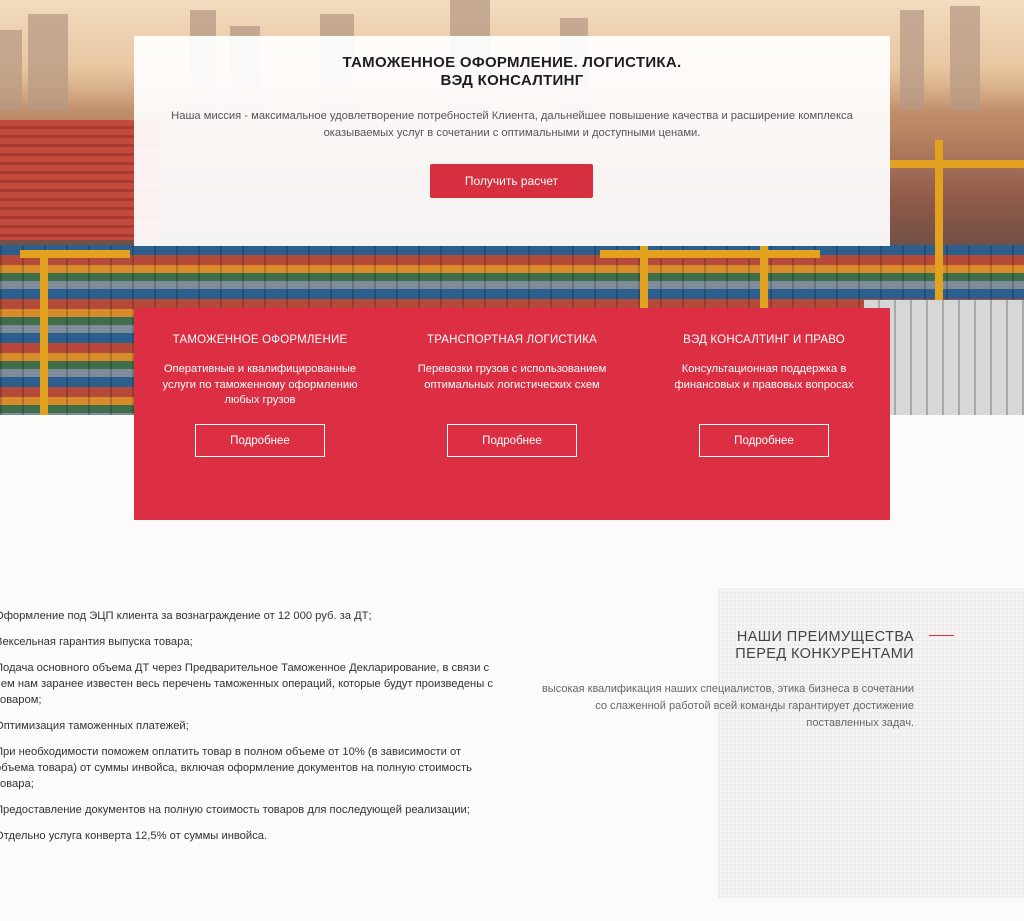 This screenshot has height=921, width=1024. I want to click on service-title: ТРАНСПОРТНАЯ ЛОГИСТИКА, so click(512, 340).